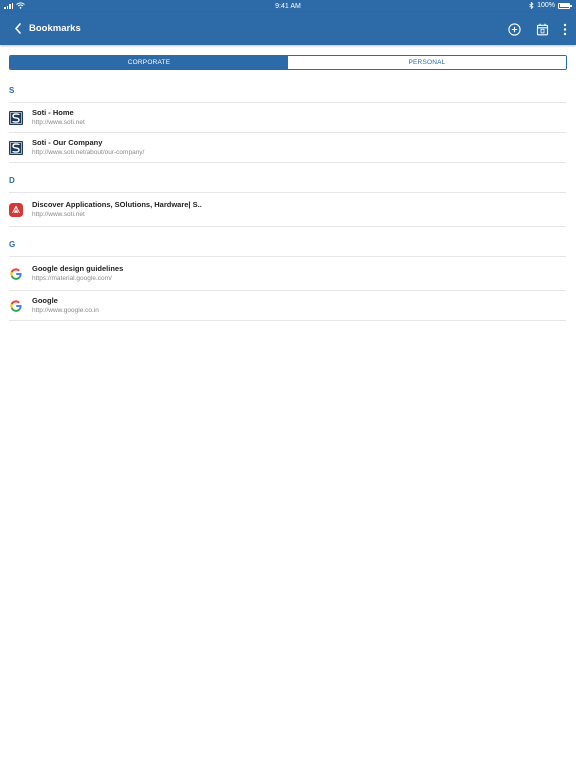  I want to click on bookmark-url: https://material.google.com/, so click(72, 278).